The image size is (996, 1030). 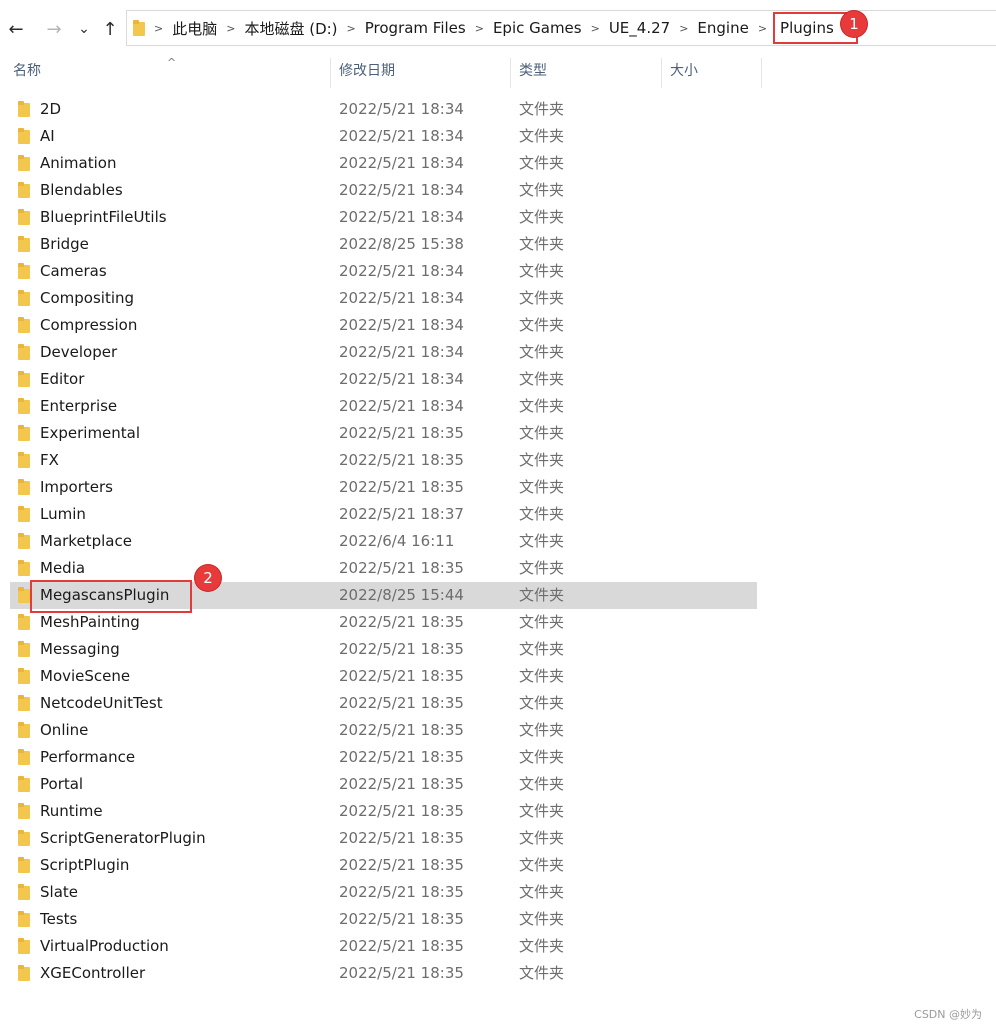 I want to click on list-item: XGEController 2022/5/21 18:35 文件夹, so click(x=383, y=973).